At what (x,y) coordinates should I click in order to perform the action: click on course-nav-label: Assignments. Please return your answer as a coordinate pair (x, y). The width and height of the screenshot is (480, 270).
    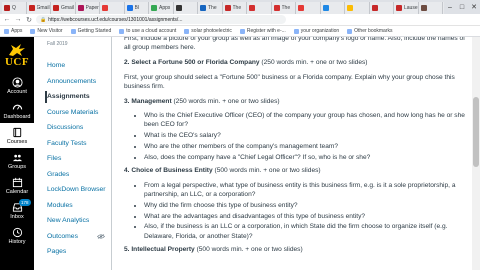
    Looking at the image, I should click on (68, 97).